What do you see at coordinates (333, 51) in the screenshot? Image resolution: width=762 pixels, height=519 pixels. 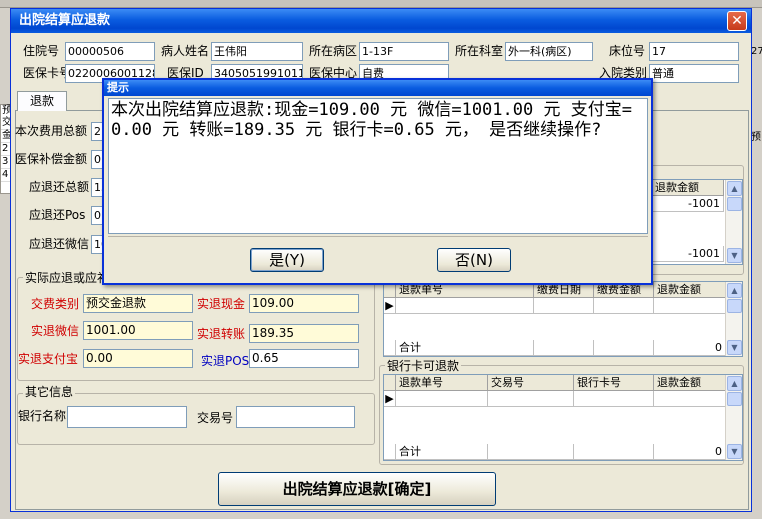 I see `ward-label: 所在病区` at bounding box center [333, 51].